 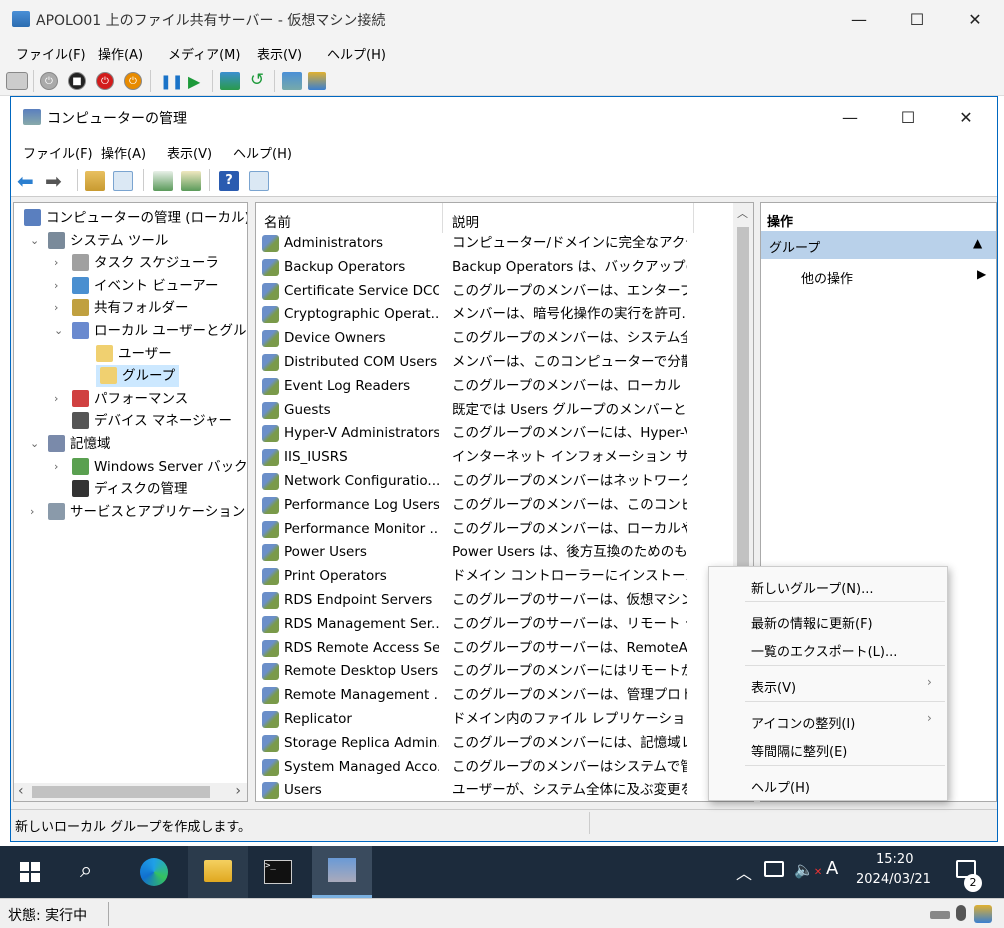 I want to click on tree-node: ユーザー, so click(x=134, y=354).